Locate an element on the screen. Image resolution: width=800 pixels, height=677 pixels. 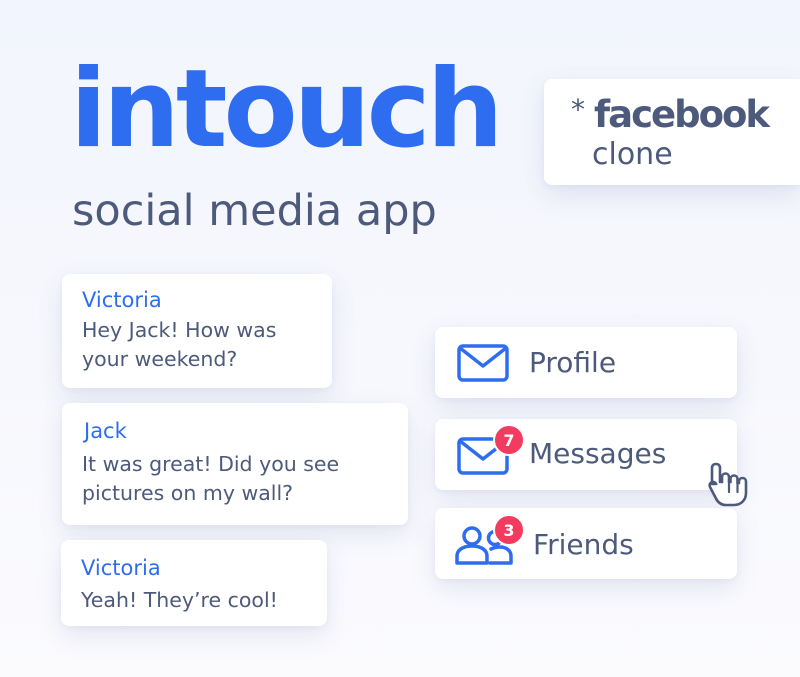
app-title: intouch is located at coordinates (287, 109).